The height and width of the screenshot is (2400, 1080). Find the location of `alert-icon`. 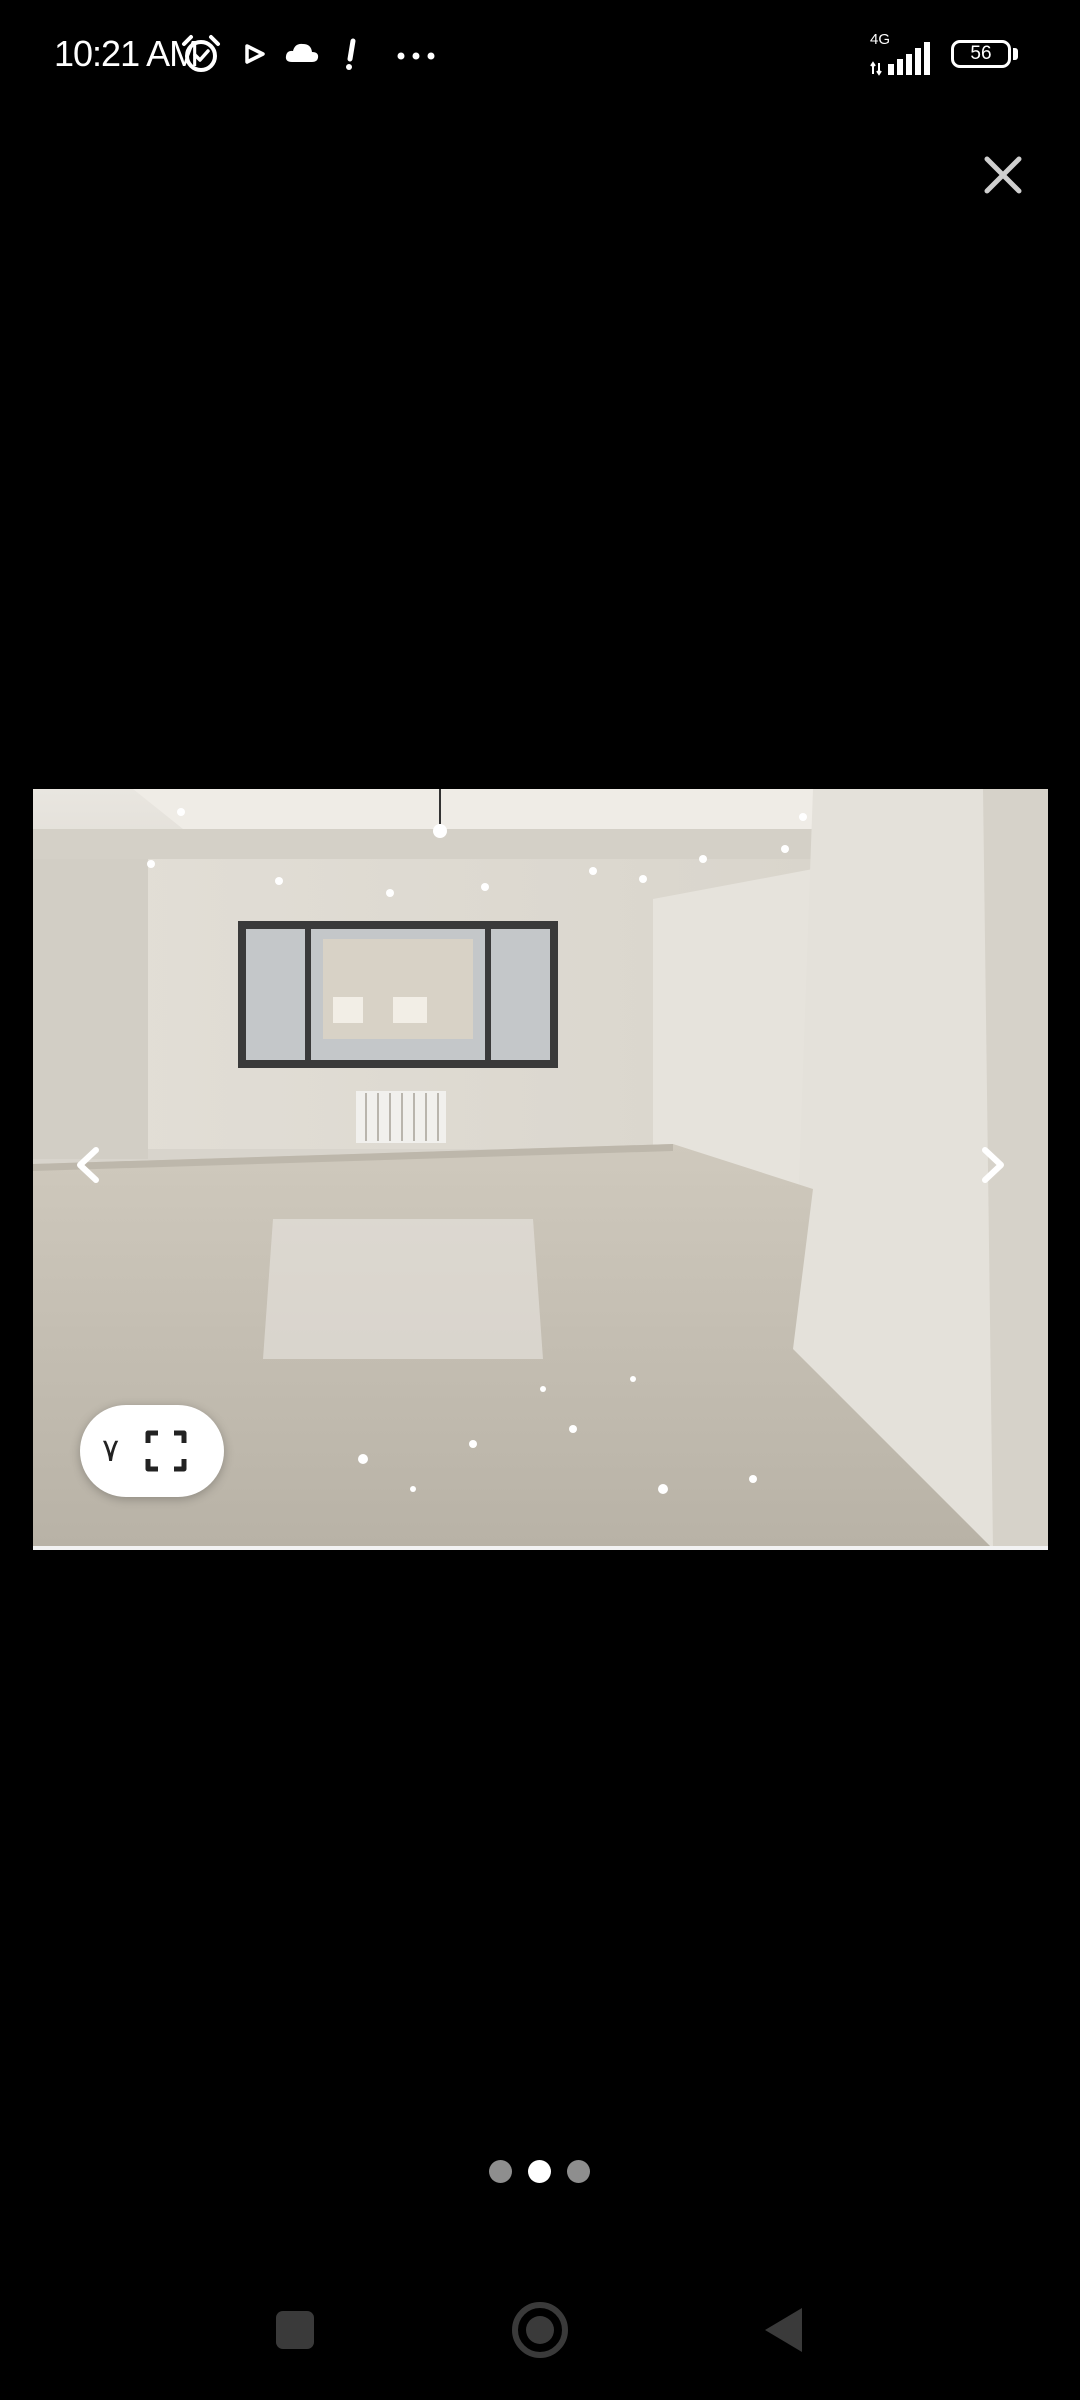

alert-icon is located at coordinates (351, 54).